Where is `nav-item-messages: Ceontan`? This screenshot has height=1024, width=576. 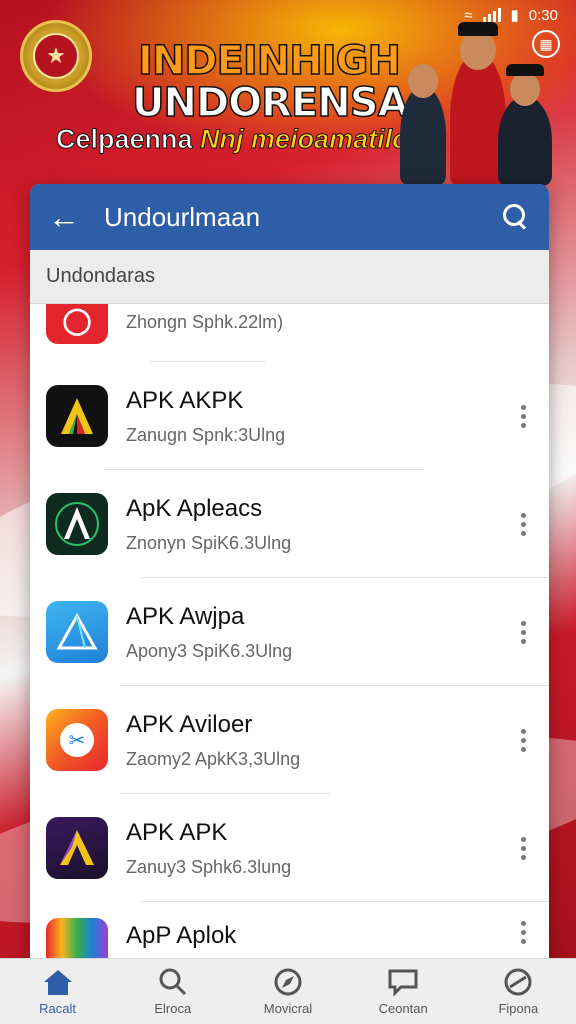
nav-item-messages: Ceontan is located at coordinates (403, 991).